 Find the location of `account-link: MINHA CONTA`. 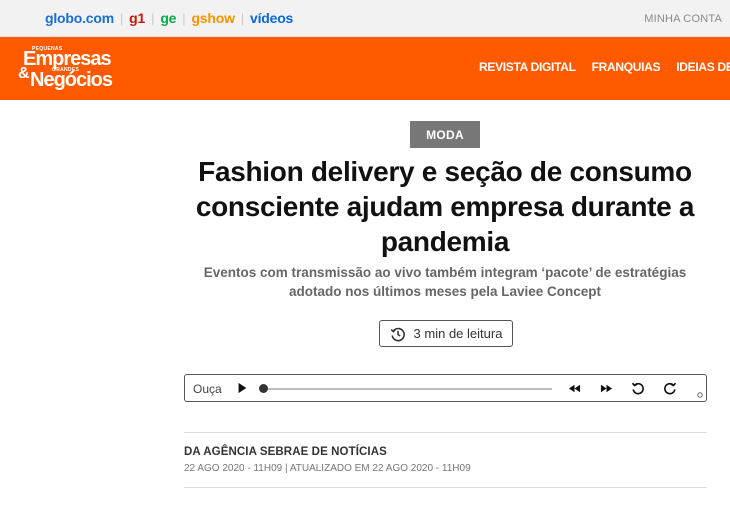

account-link: MINHA CONTA is located at coordinates (683, 19).